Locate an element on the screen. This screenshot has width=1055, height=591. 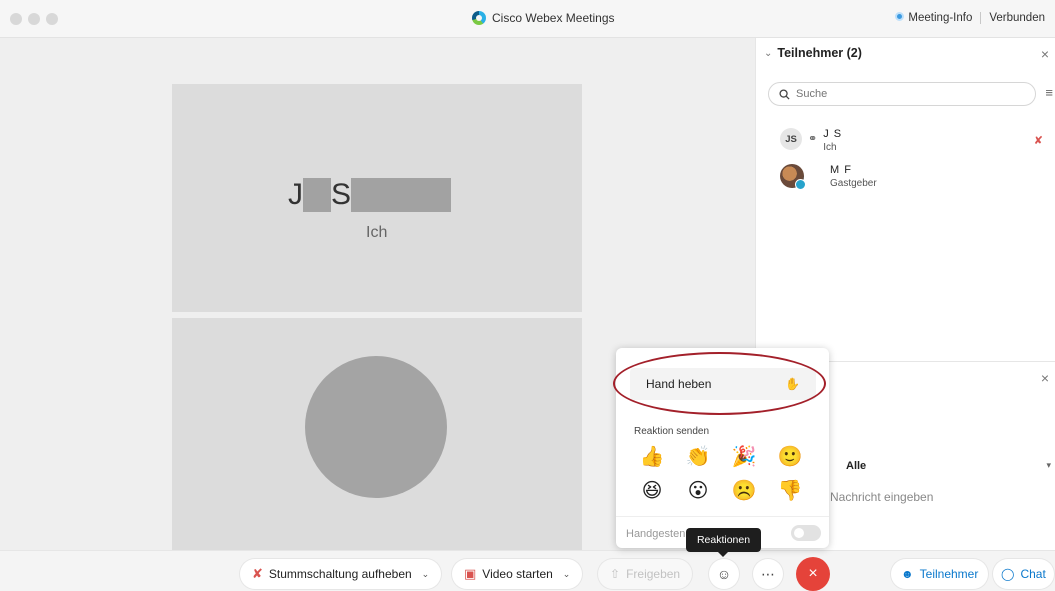
participant-name: M F is located at coordinates (841, 170).